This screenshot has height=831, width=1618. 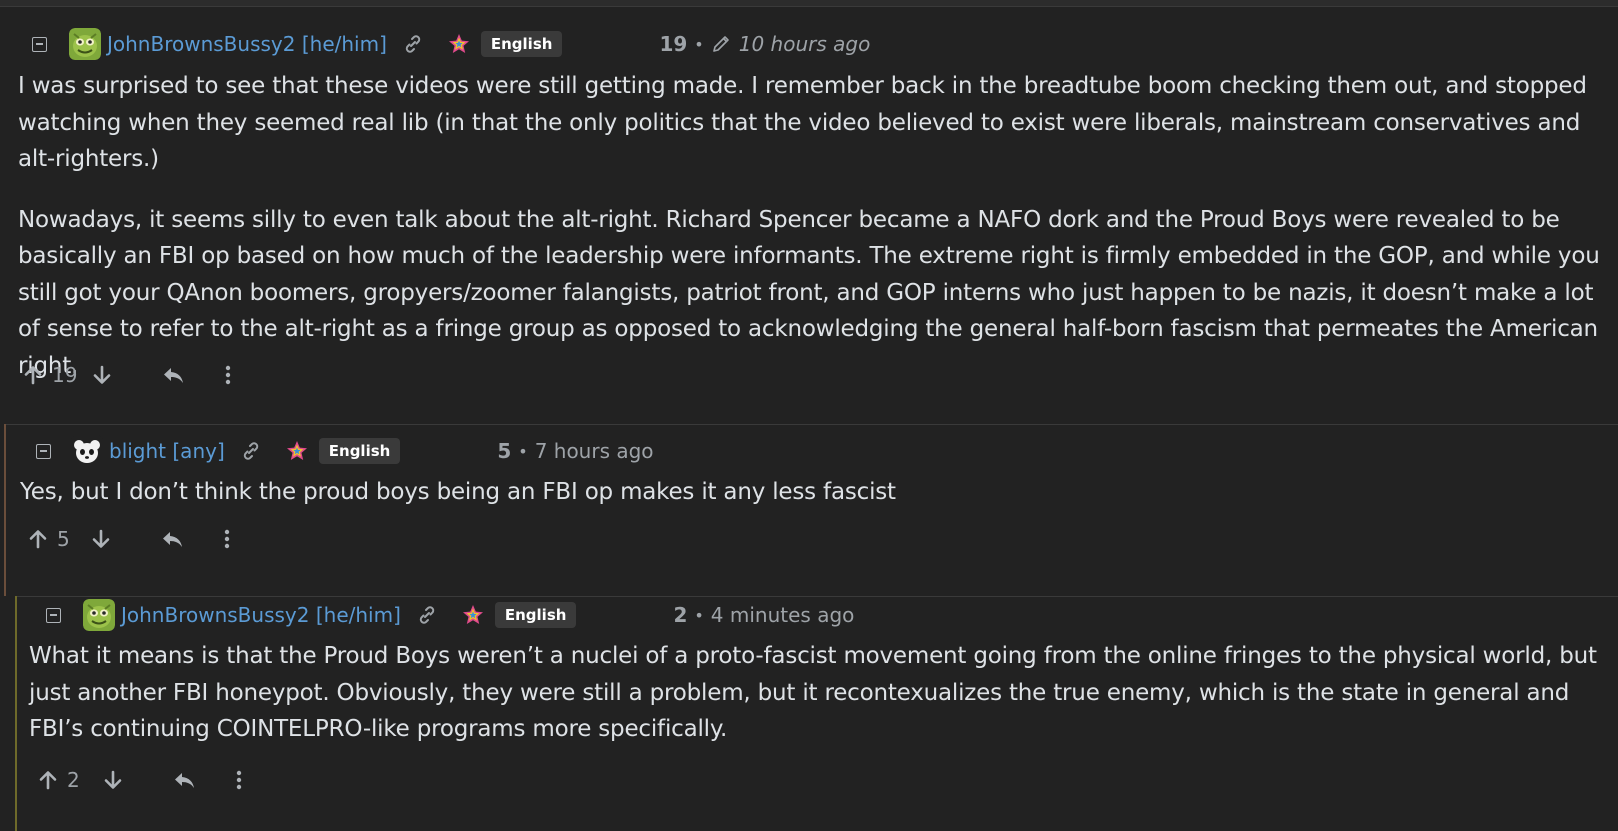 What do you see at coordinates (680, 615) in the screenshot?
I see `comment-score: 2` at bounding box center [680, 615].